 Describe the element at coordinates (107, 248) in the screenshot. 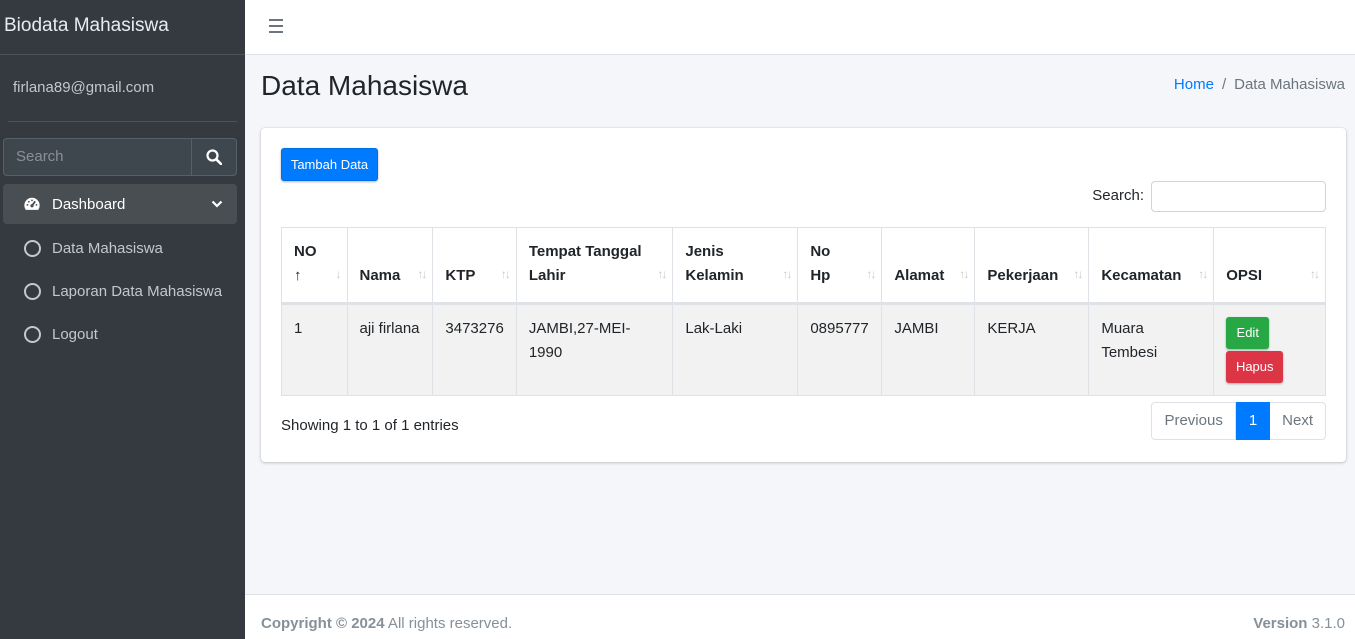

I see `sidebar-item-label: Data Mahasiswa` at that location.